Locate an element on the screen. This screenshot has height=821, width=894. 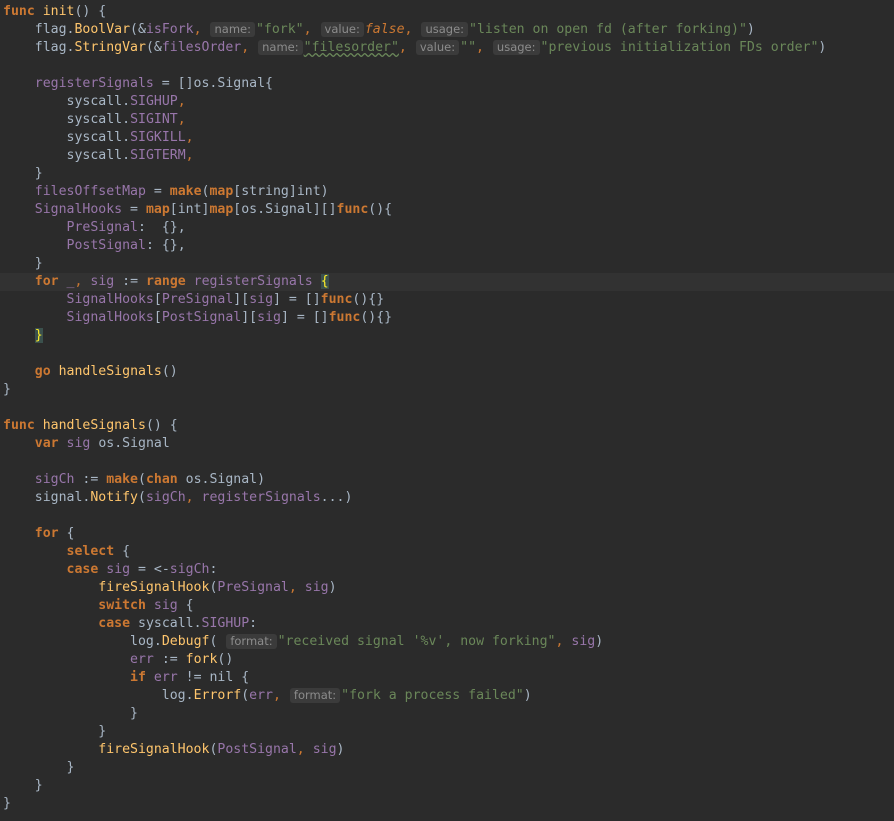
code-line: err := fork() is located at coordinates (447, 660).